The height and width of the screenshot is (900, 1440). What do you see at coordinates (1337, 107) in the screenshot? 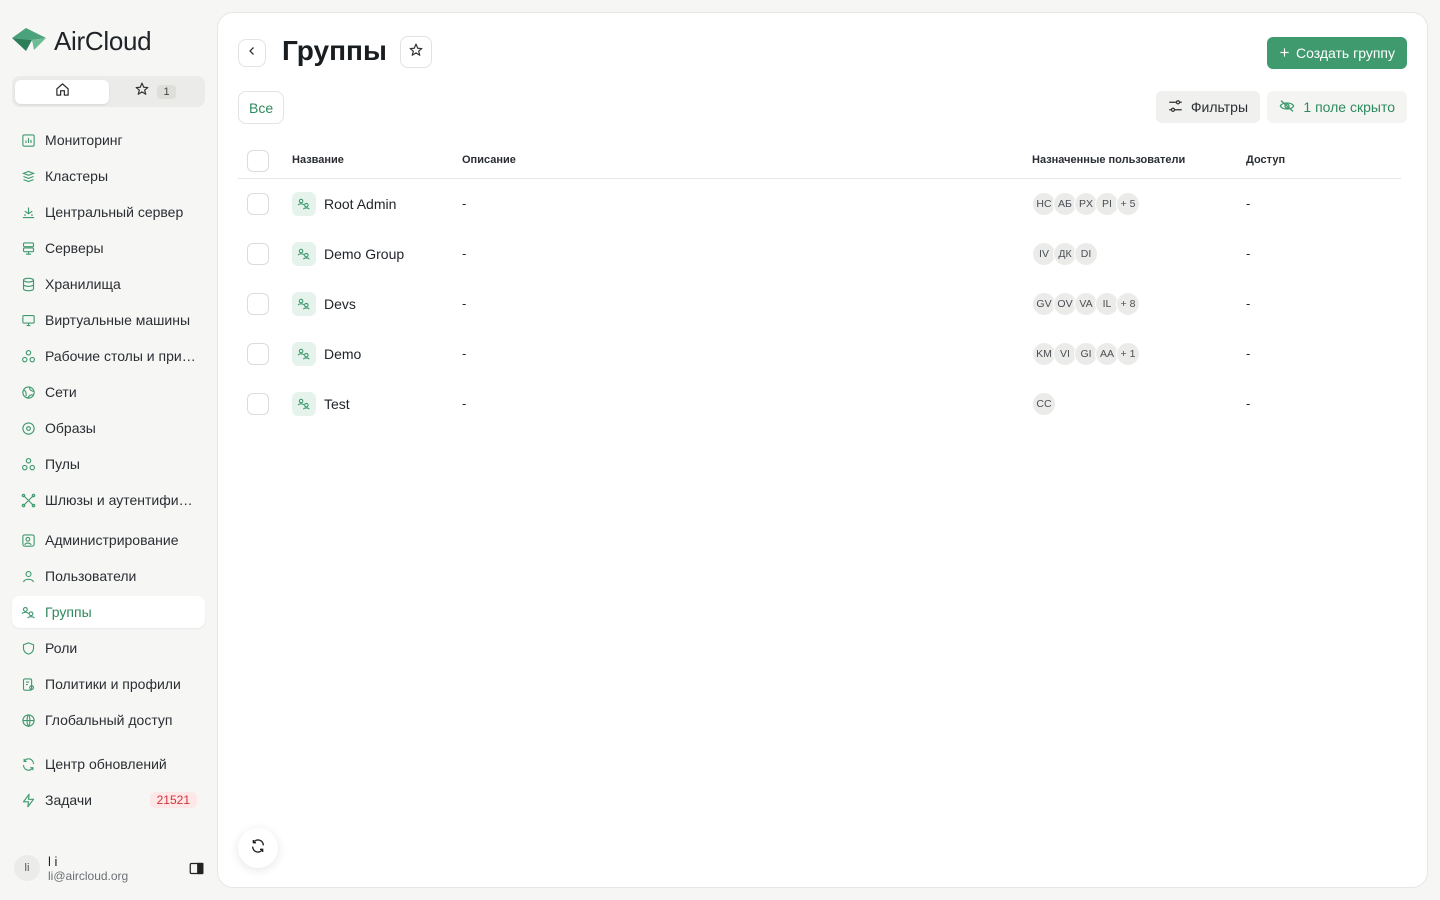
I see `hidden-fields-button: 1 поле скрыто` at bounding box center [1337, 107].